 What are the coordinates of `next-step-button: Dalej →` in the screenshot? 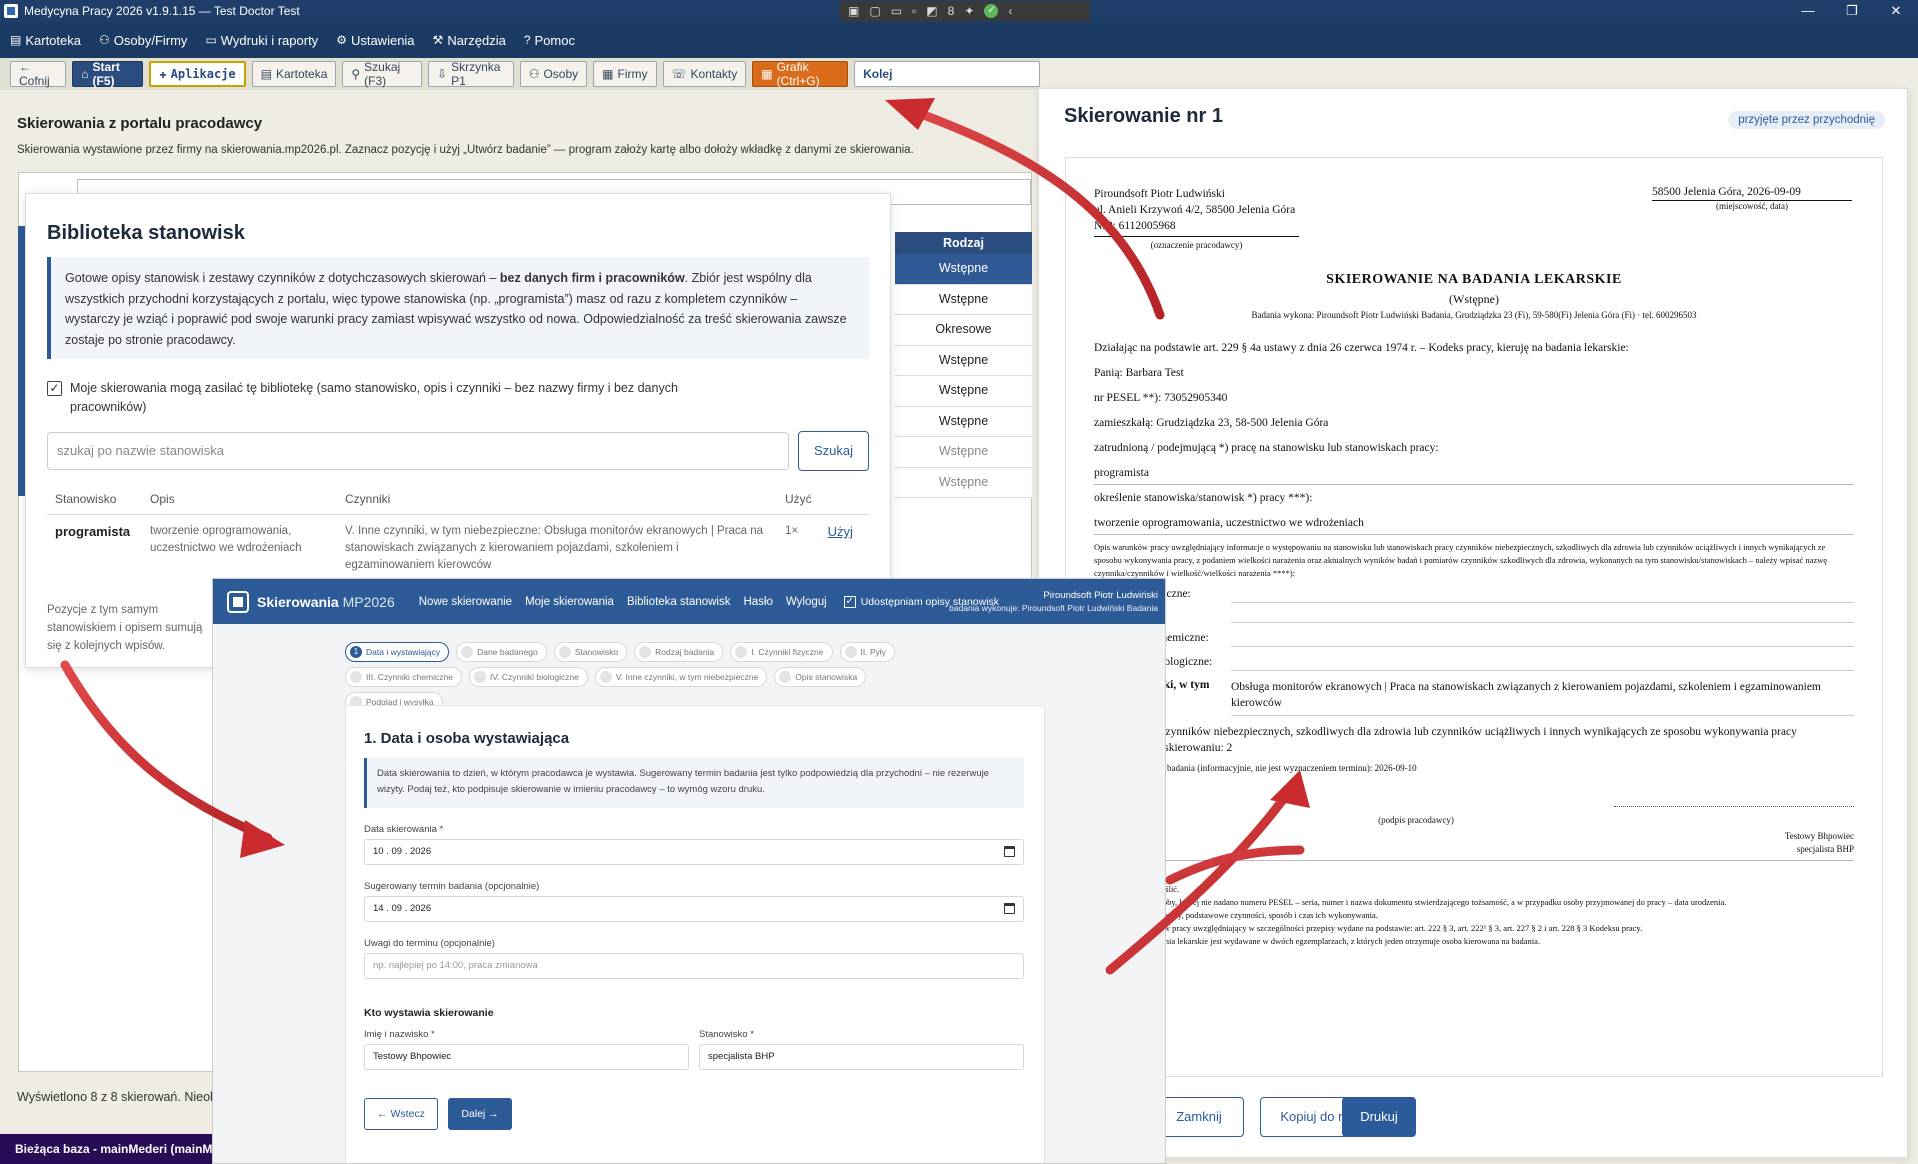 It's located at (480, 1114).